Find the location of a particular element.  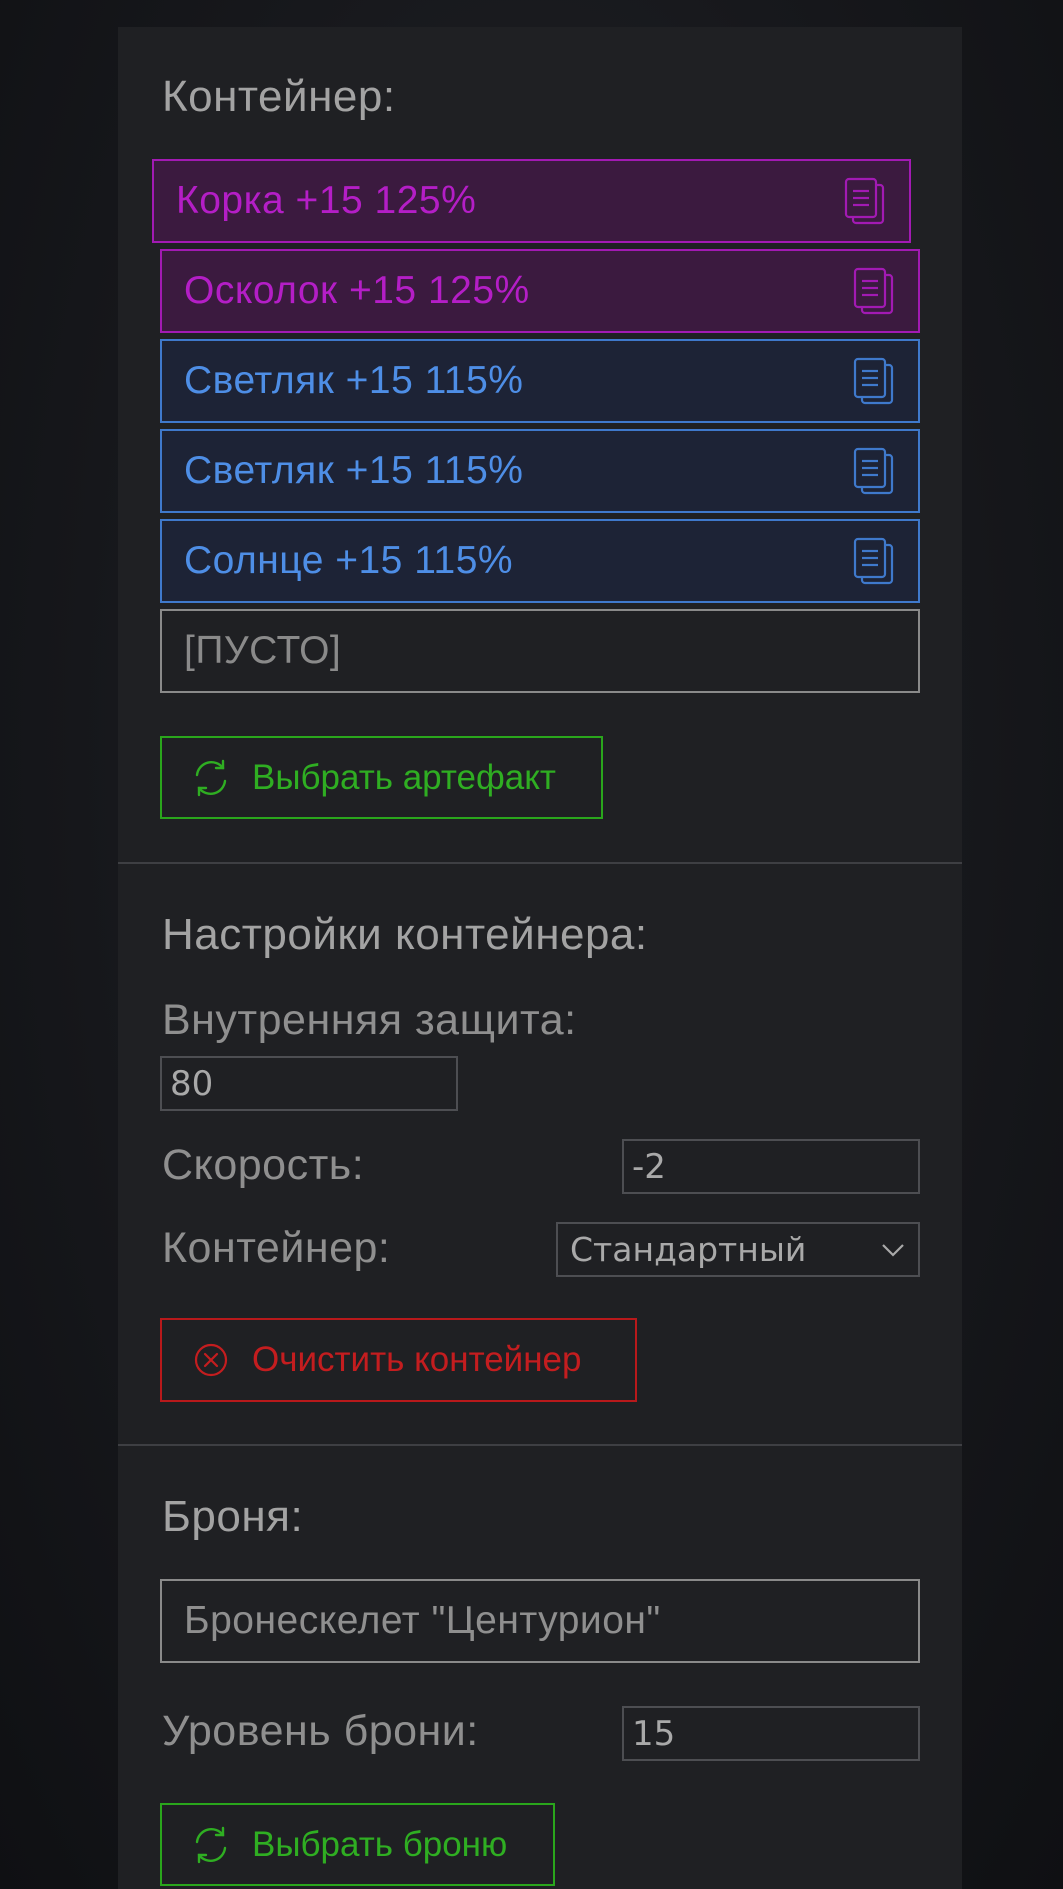

choose-artifact-label: Выбрать артефакт is located at coordinates (404, 777).